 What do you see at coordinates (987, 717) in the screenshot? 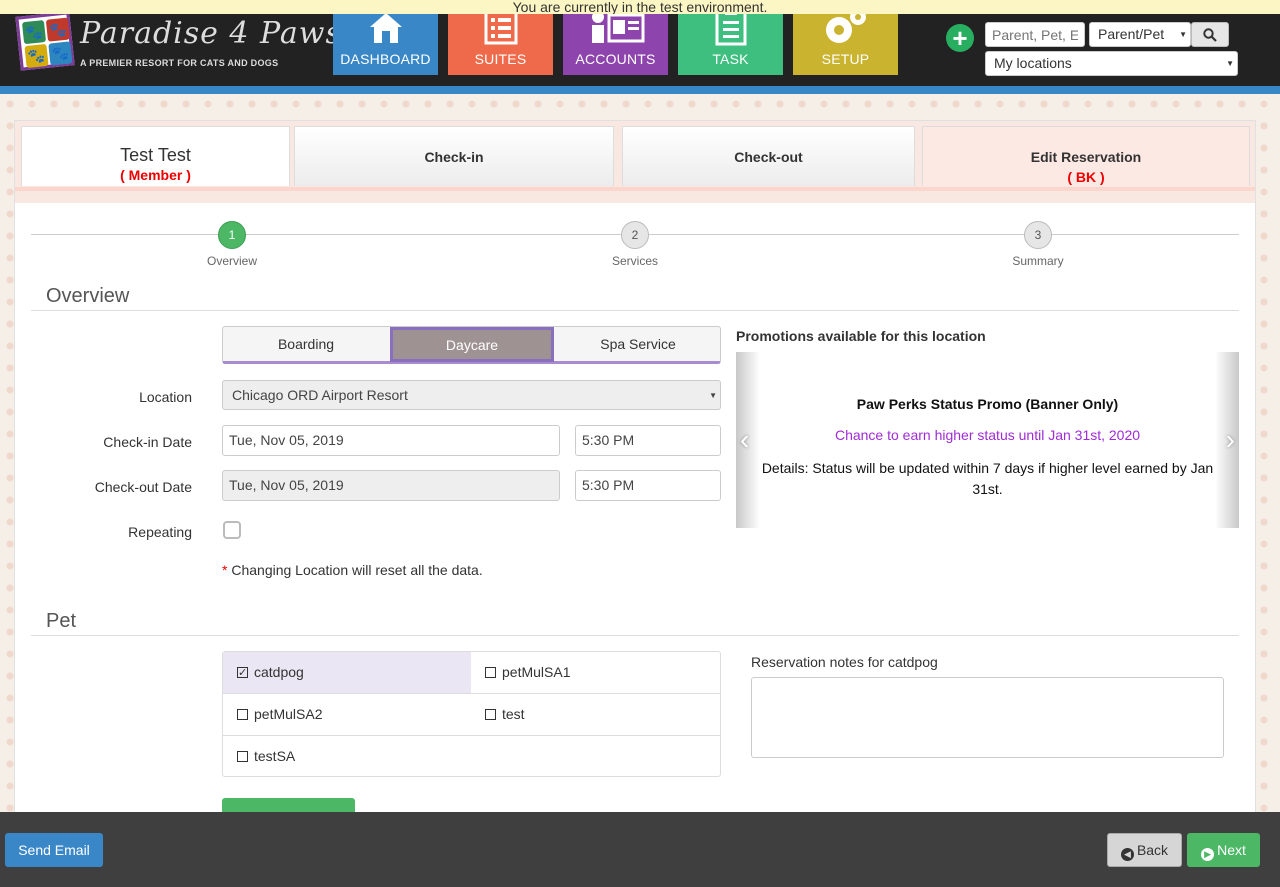
I see `reservation-notes-textarea` at bounding box center [987, 717].